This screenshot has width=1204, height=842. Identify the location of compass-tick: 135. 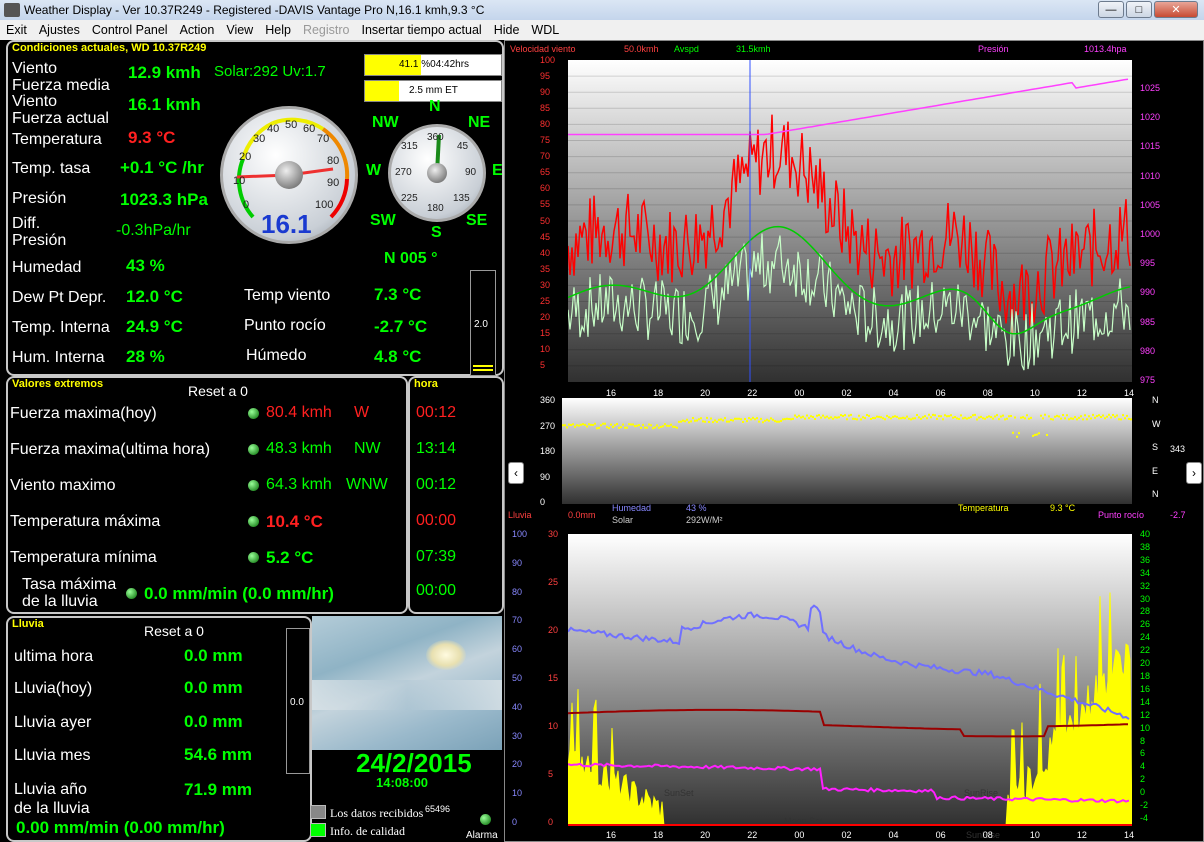
(461, 198).